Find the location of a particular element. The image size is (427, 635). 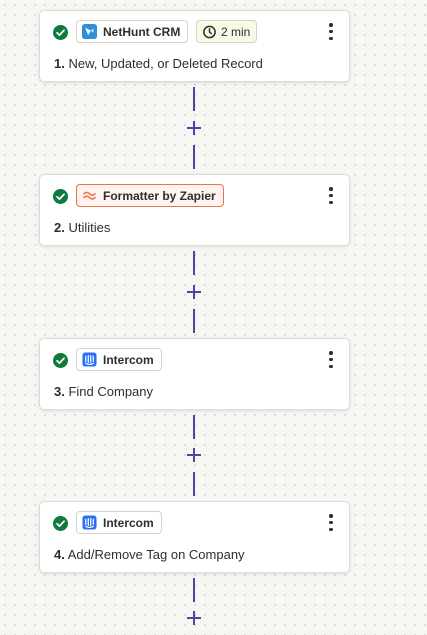

app-badge-formatter: Formatter by Zapier is located at coordinates (150, 195).